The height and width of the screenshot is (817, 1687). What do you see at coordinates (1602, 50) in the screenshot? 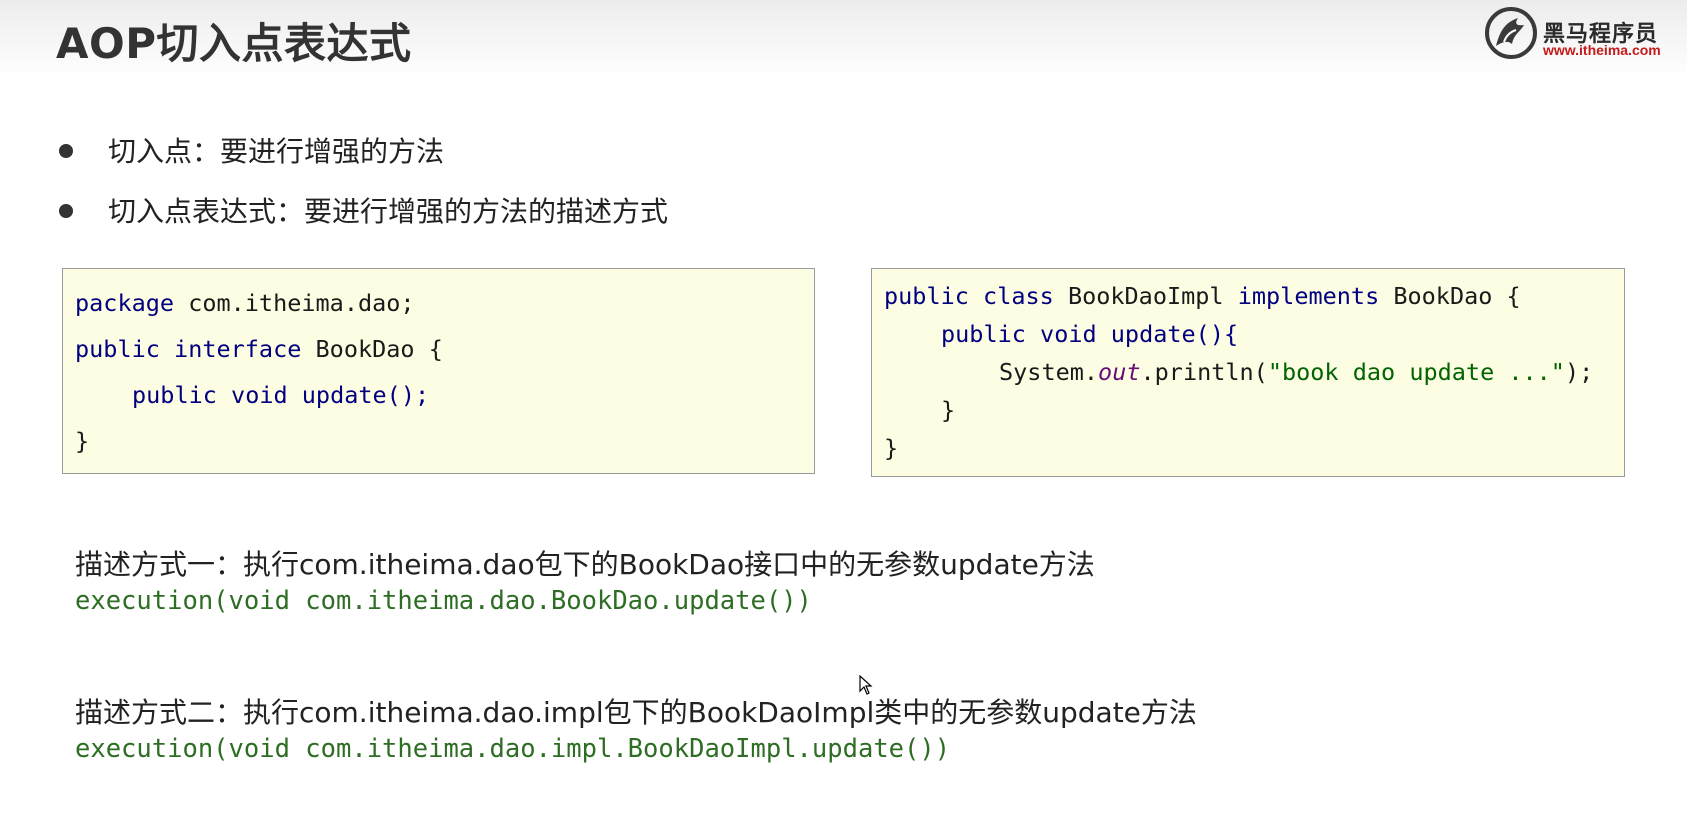
I see `logo-url: www.itheima.com` at bounding box center [1602, 50].